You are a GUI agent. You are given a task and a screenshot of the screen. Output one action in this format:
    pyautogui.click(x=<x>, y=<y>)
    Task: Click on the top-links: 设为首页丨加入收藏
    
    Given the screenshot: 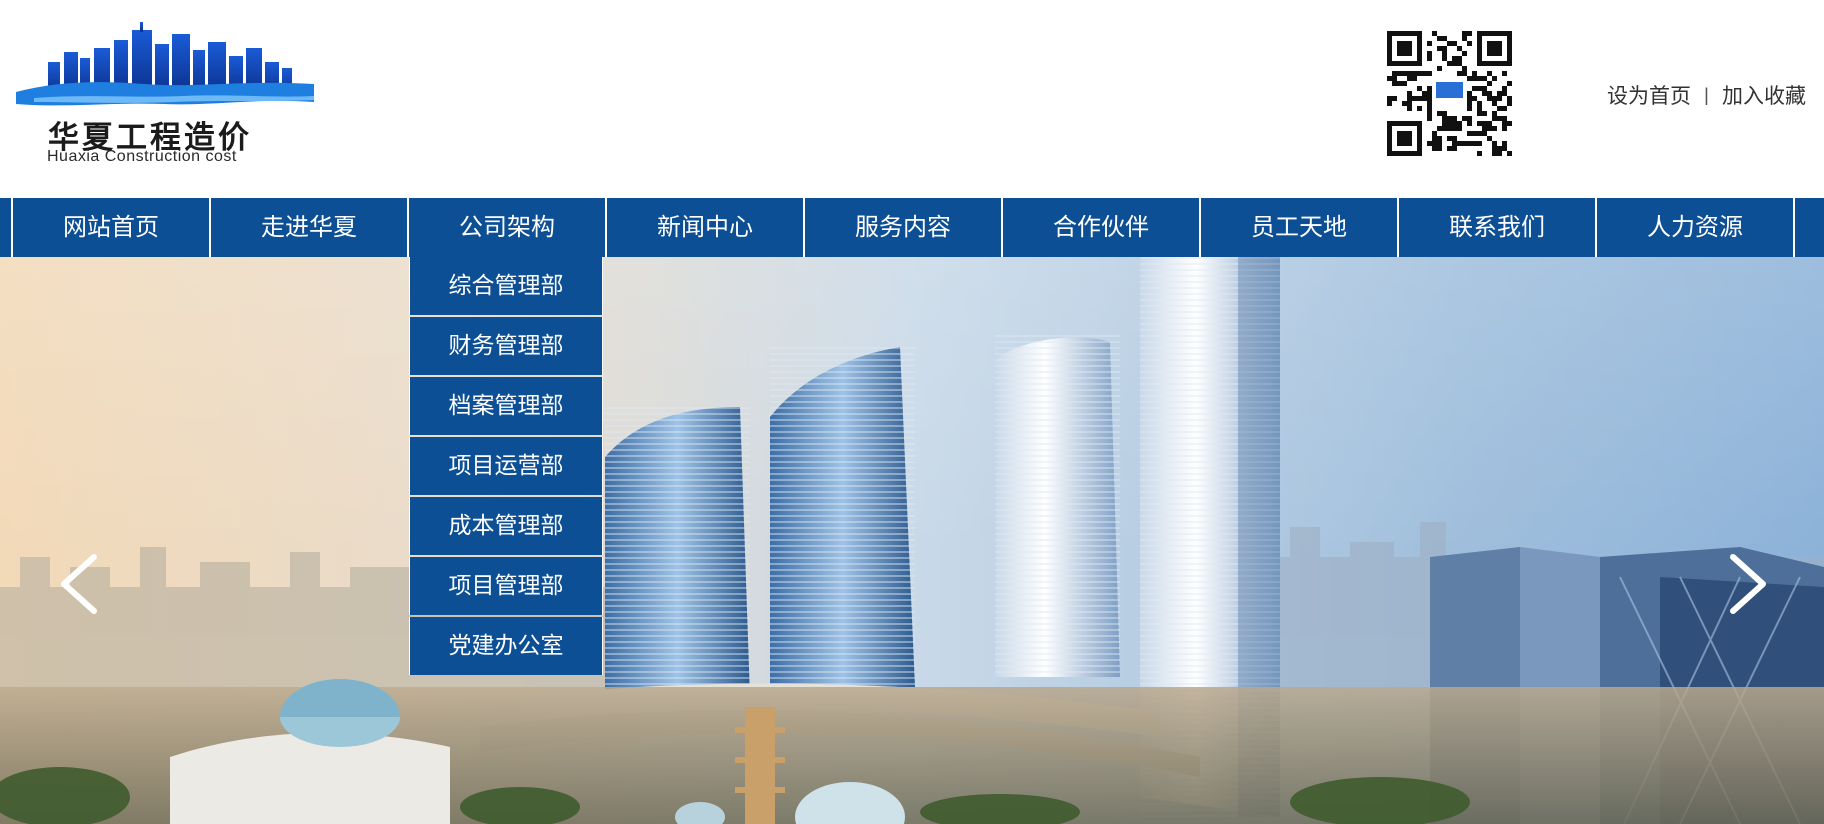 What is the action you would take?
    pyautogui.click(x=1706, y=95)
    